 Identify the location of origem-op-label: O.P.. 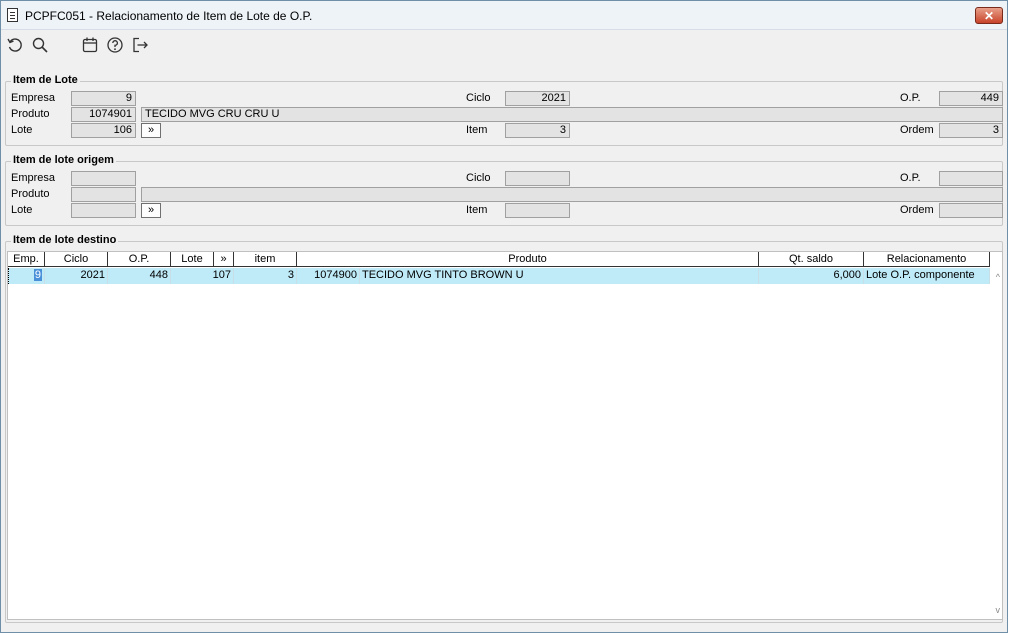
(910, 178).